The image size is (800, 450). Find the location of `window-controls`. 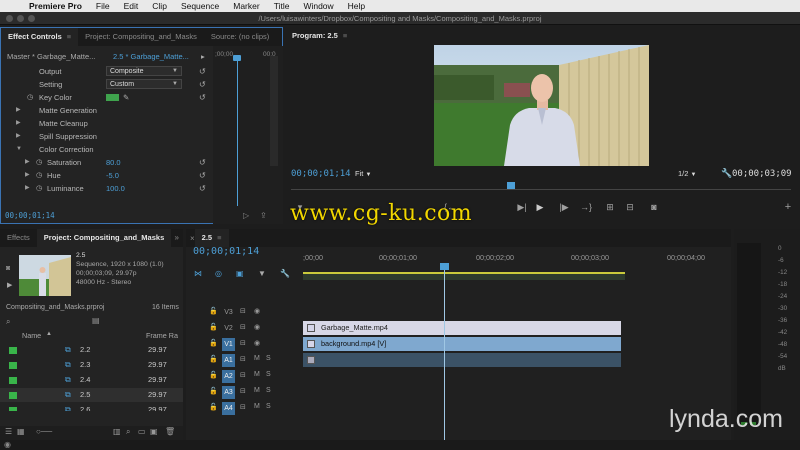

window-controls is located at coordinates (20, 18).